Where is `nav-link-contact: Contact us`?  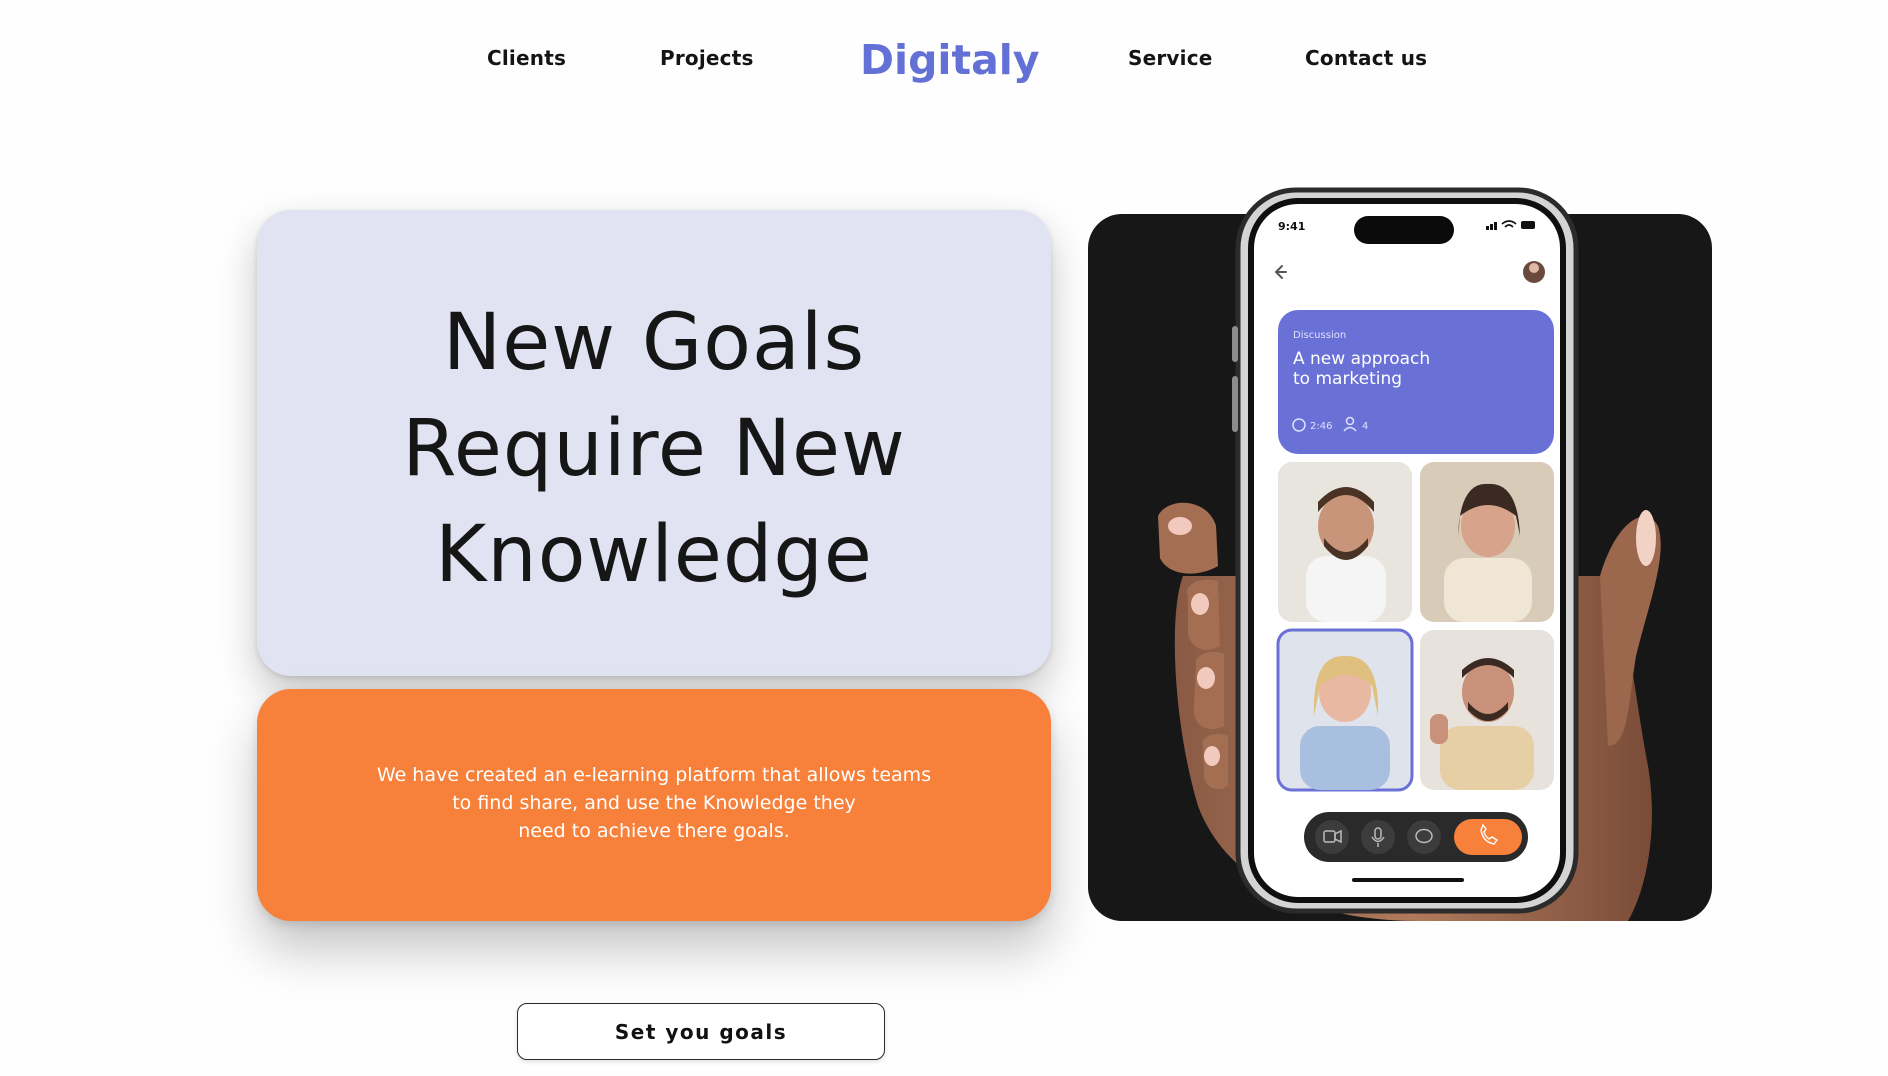
nav-link-contact: Contact us is located at coordinates (1366, 58).